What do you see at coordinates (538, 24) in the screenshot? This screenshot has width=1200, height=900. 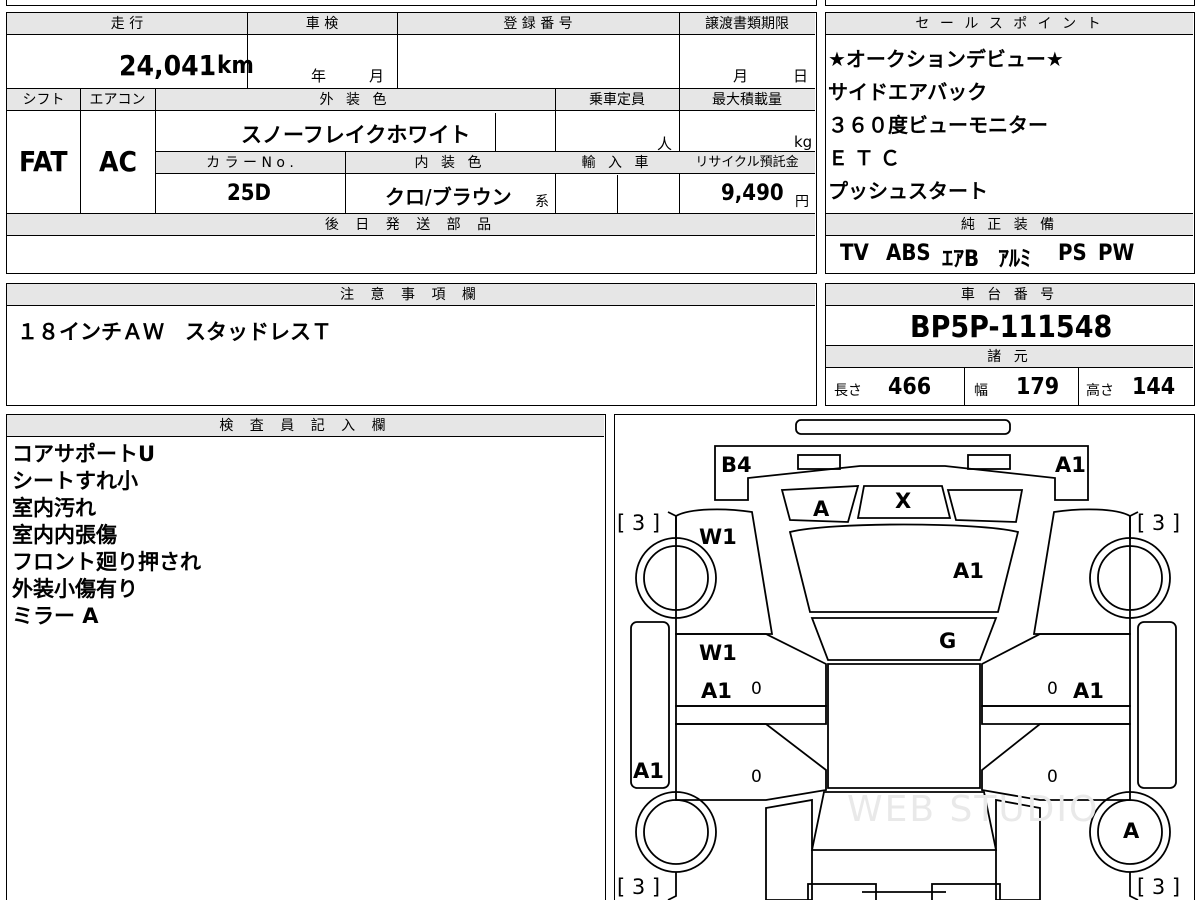 I see `registration-header: 登 録 番 号` at bounding box center [538, 24].